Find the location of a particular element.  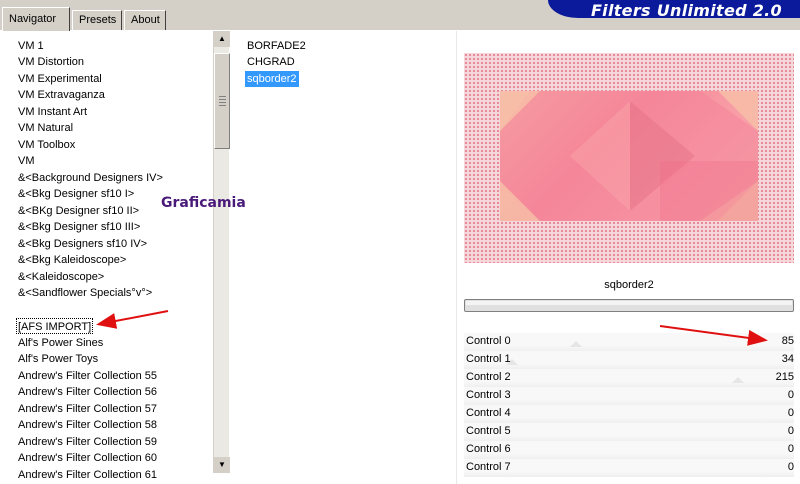

category-item: &<Bkg Designer sf10 I> is located at coordinates (76, 194).